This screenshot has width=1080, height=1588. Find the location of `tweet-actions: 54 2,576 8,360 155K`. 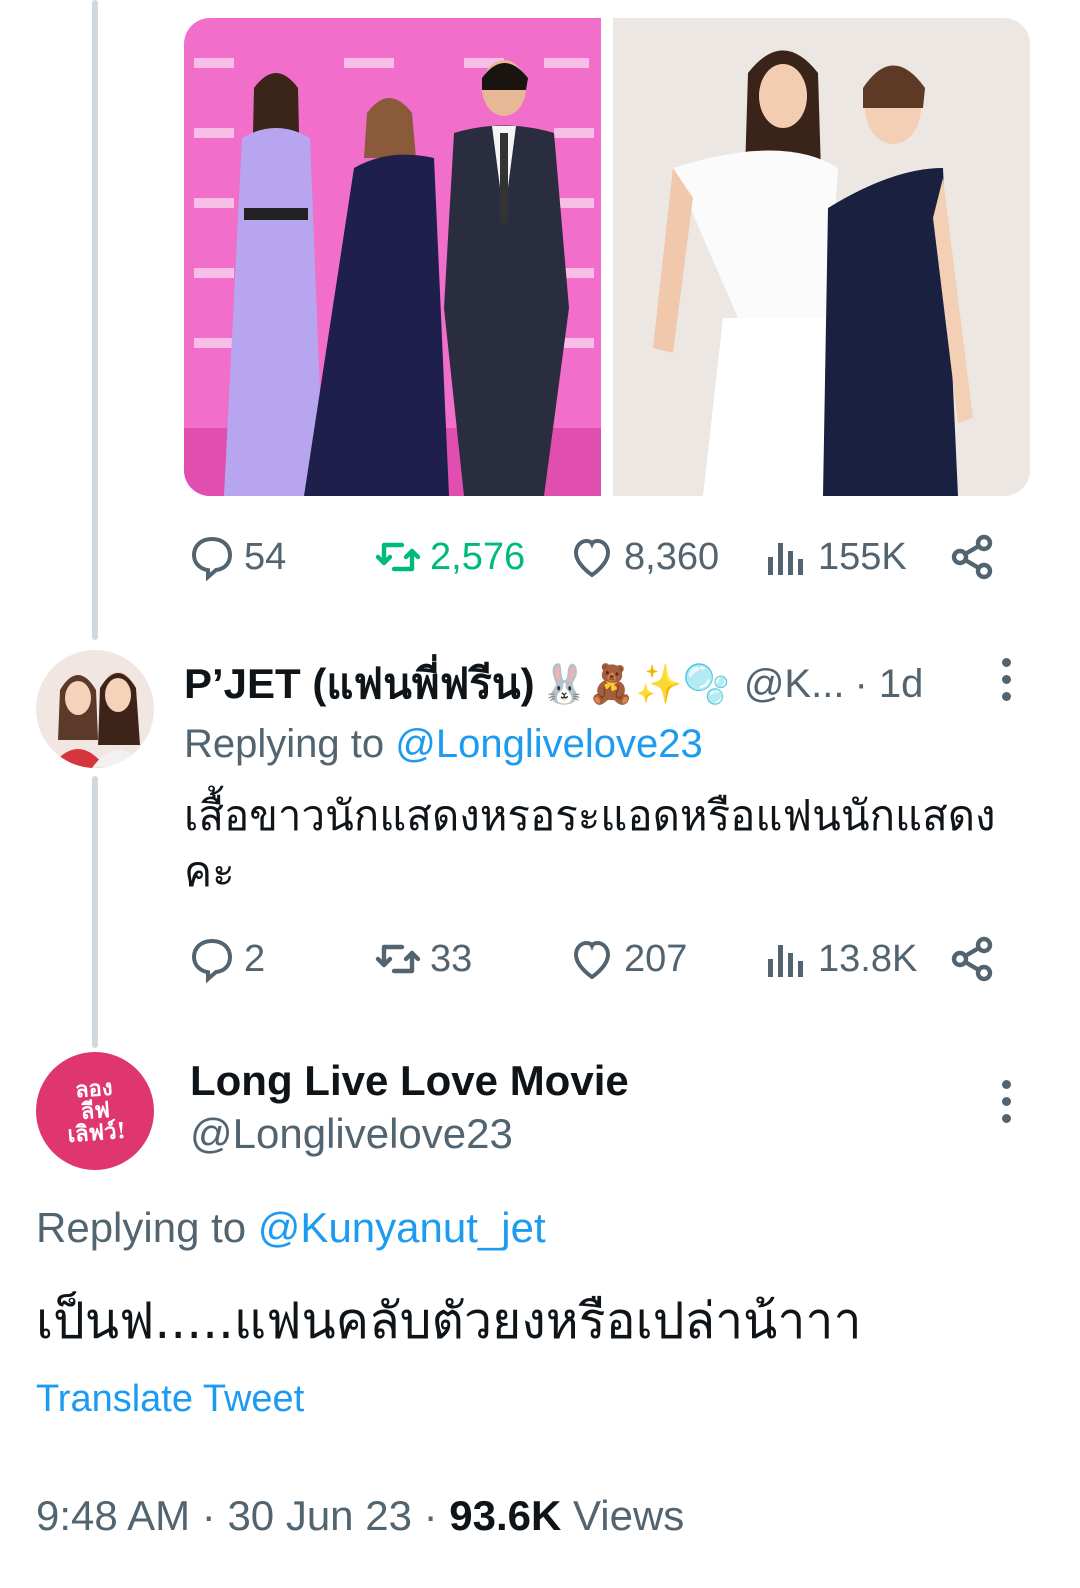

tweet-actions: 54 2,576 8,360 155K is located at coordinates (594, 557).